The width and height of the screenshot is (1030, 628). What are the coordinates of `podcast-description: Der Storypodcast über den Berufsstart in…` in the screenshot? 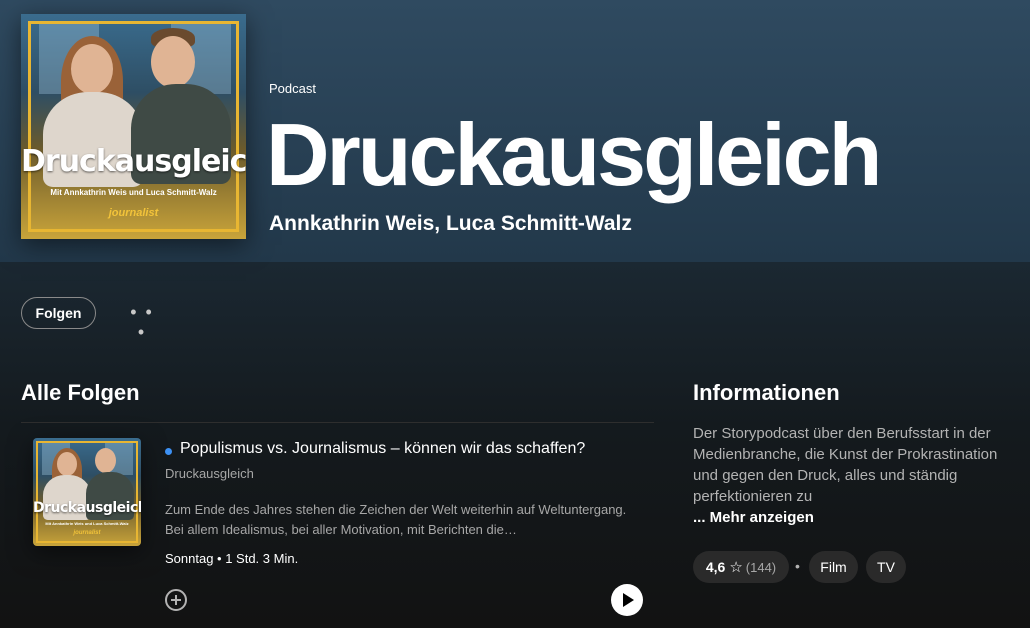 It's located at (845, 465).